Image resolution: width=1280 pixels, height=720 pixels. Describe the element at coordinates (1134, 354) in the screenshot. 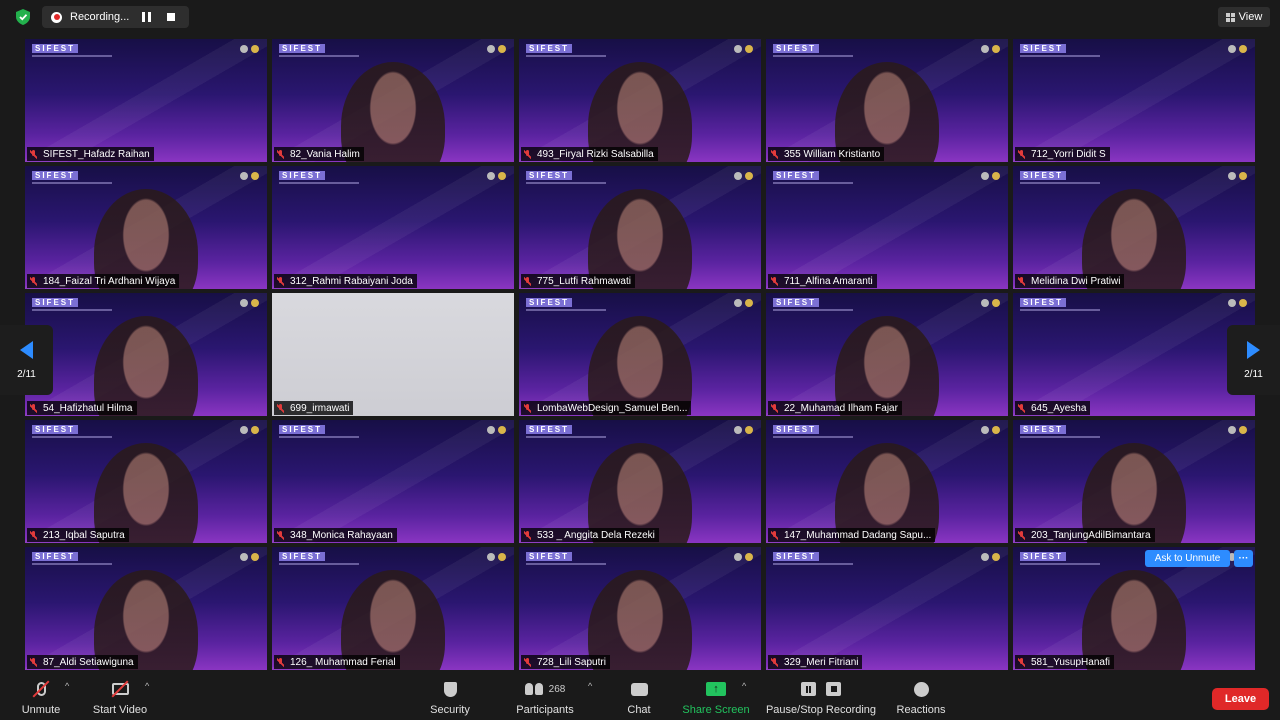

I see `participant-tile: SIFEST 645_Ayesha` at that location.